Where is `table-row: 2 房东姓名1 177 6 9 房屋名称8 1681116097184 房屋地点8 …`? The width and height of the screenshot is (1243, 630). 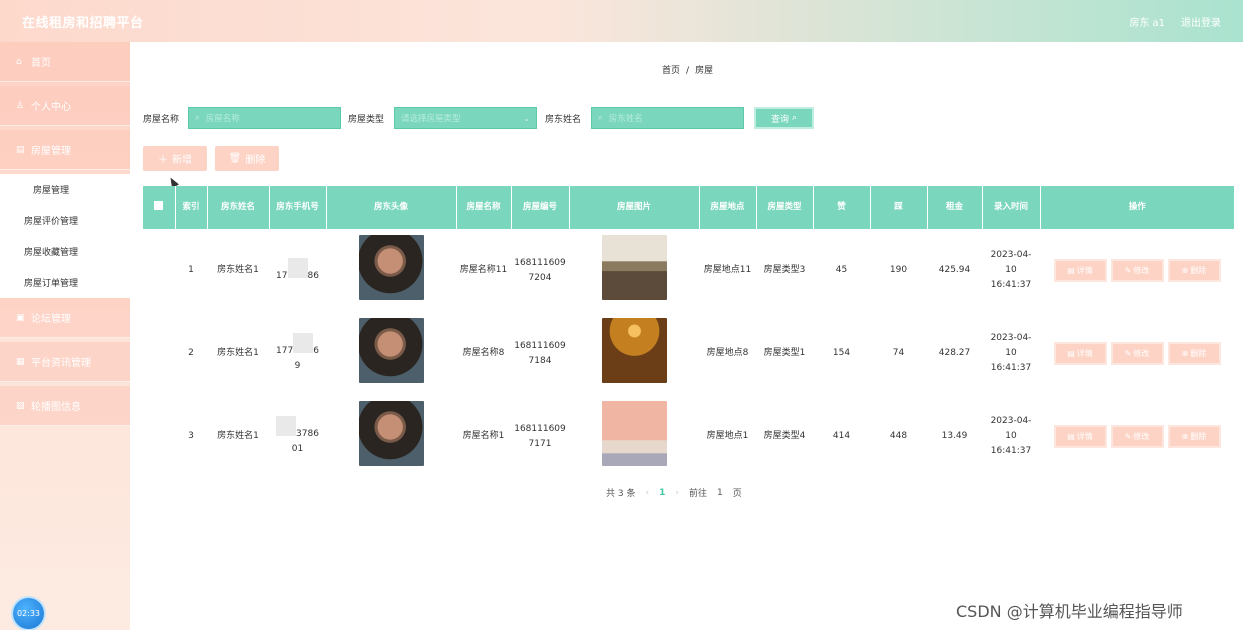 table-row: 2 房东姓名1 177 6 9 房屋名称8 1681116097184 房屋地点8 … is located at coordinates (688, 353).